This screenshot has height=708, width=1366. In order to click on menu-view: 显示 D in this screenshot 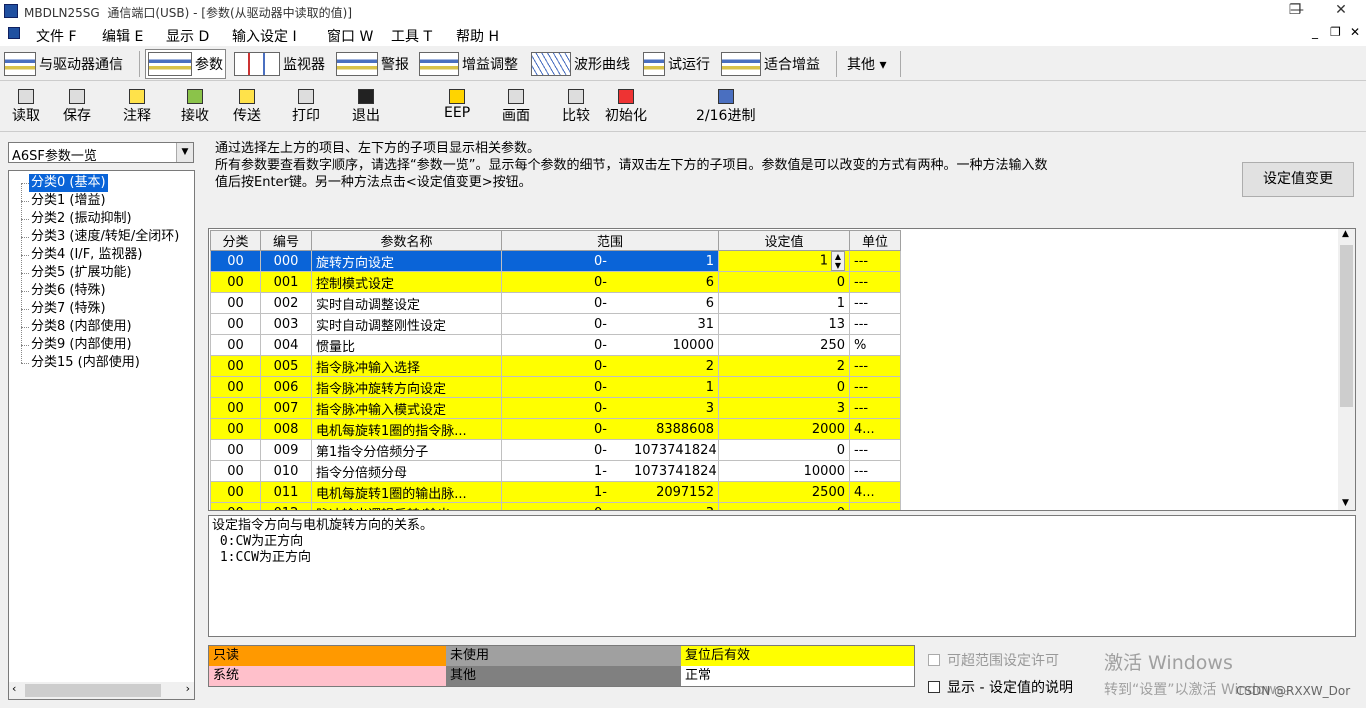, I will do `click(187, 36)`.